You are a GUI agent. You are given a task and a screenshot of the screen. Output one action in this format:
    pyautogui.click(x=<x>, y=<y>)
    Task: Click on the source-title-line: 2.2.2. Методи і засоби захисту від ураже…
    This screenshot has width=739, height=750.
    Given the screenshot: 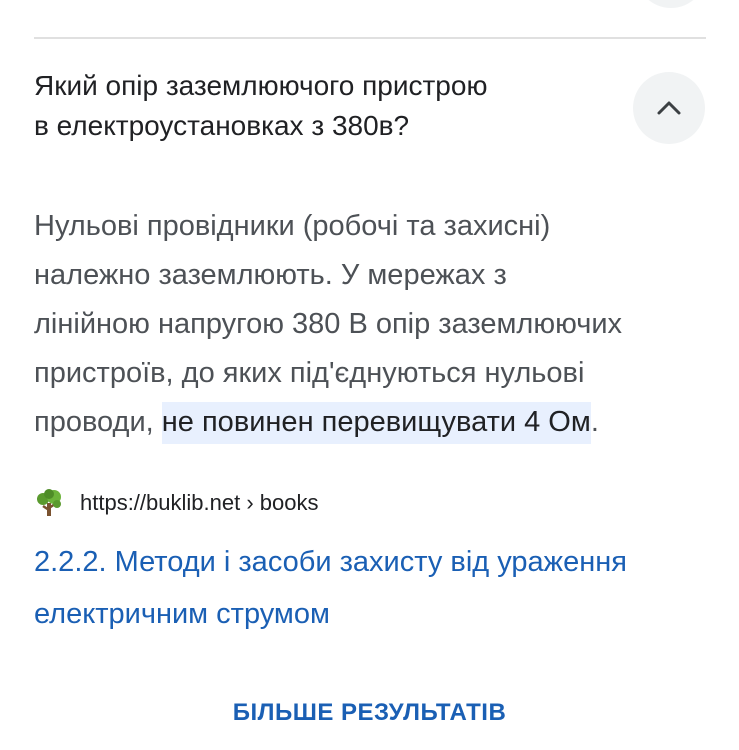 What is the action you would take?
    pyautogui.click(x=330, y=562)
    